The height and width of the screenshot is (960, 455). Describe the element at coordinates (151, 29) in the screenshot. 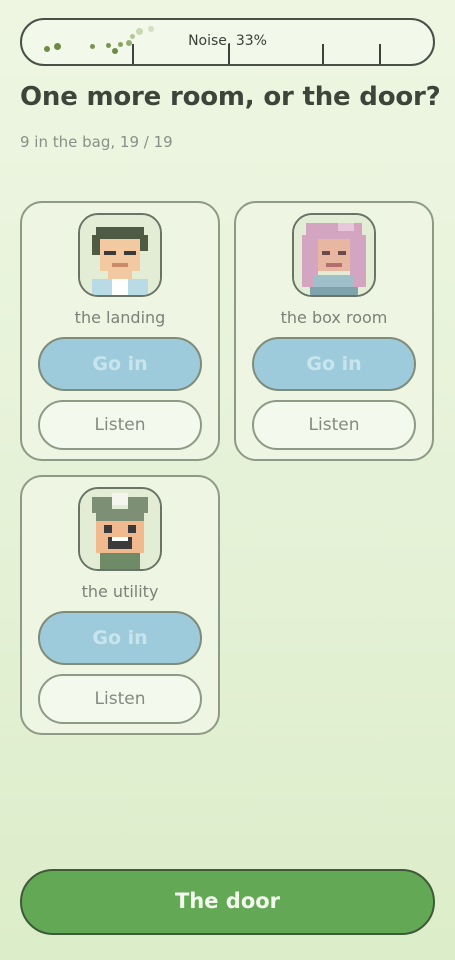

I see `noise-dot` at that location.